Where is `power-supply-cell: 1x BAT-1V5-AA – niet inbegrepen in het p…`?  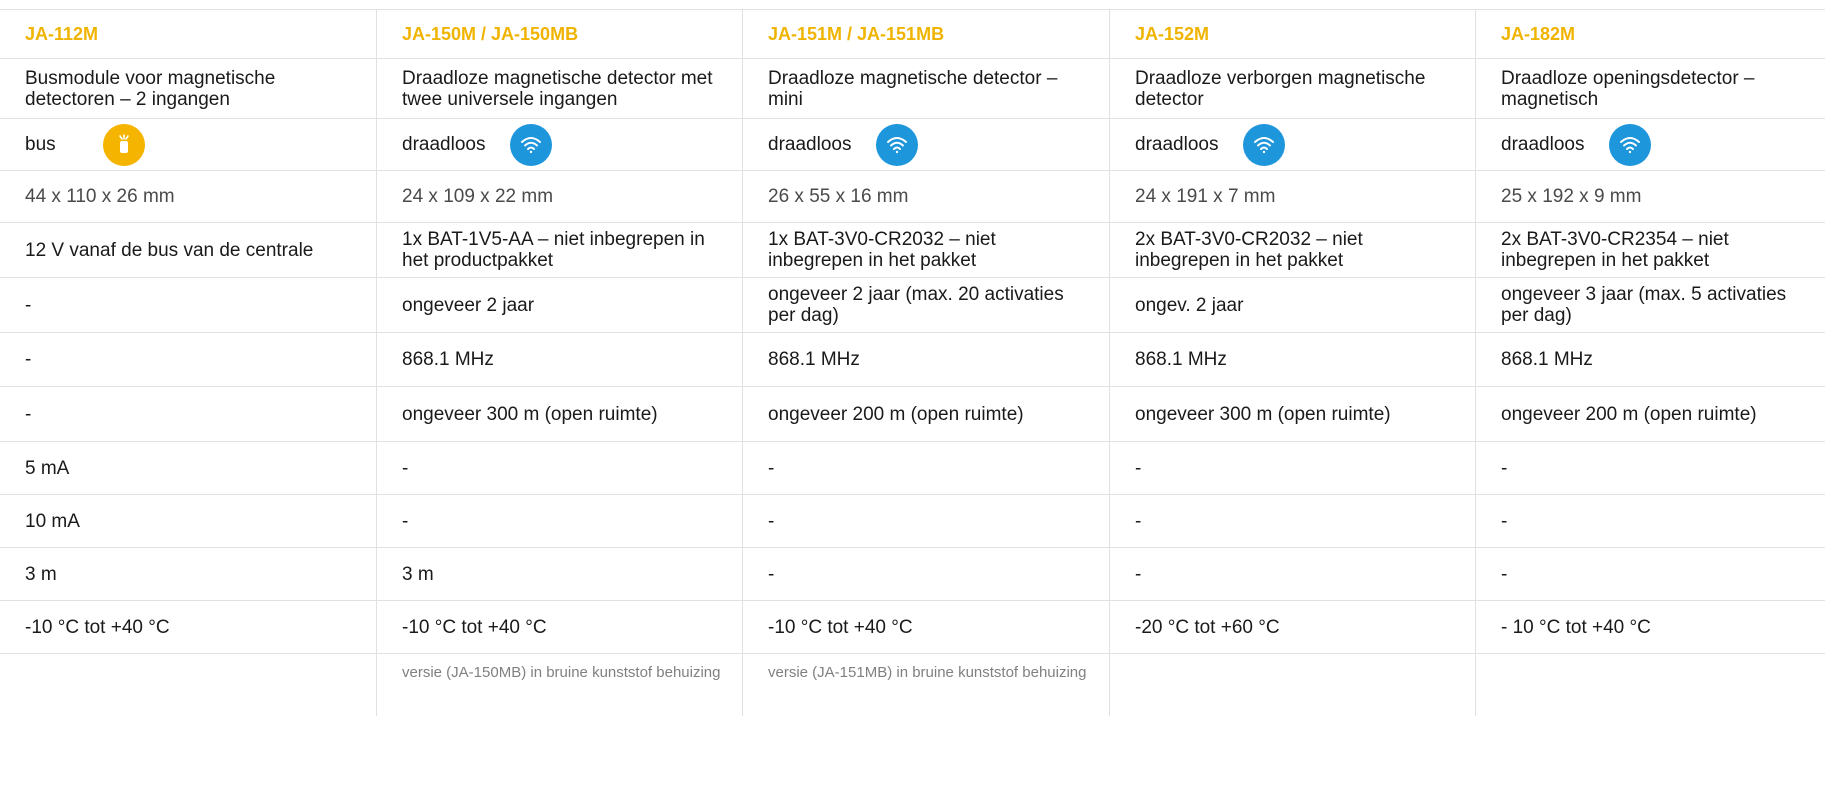 power-supply-cell: 1x BAT-1V5-AA – niet inbegrepen in het p… is located at coordinates (559, 250).